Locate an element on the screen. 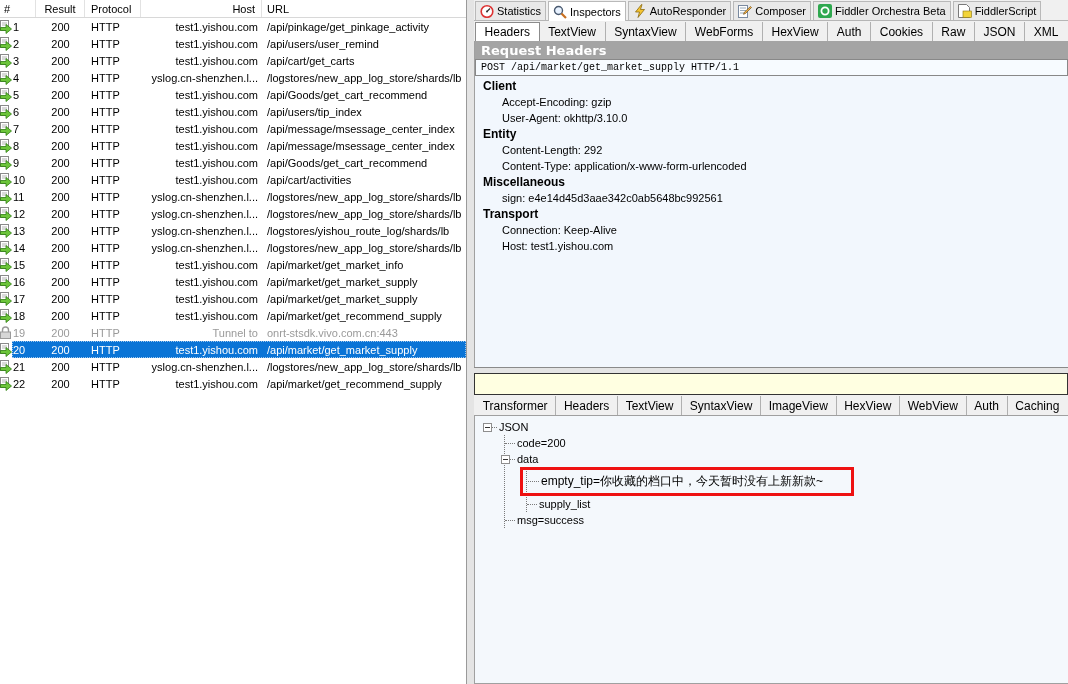 The image size is (1068, 684). tree-node: supply_list is located at coordinates (564, 504).